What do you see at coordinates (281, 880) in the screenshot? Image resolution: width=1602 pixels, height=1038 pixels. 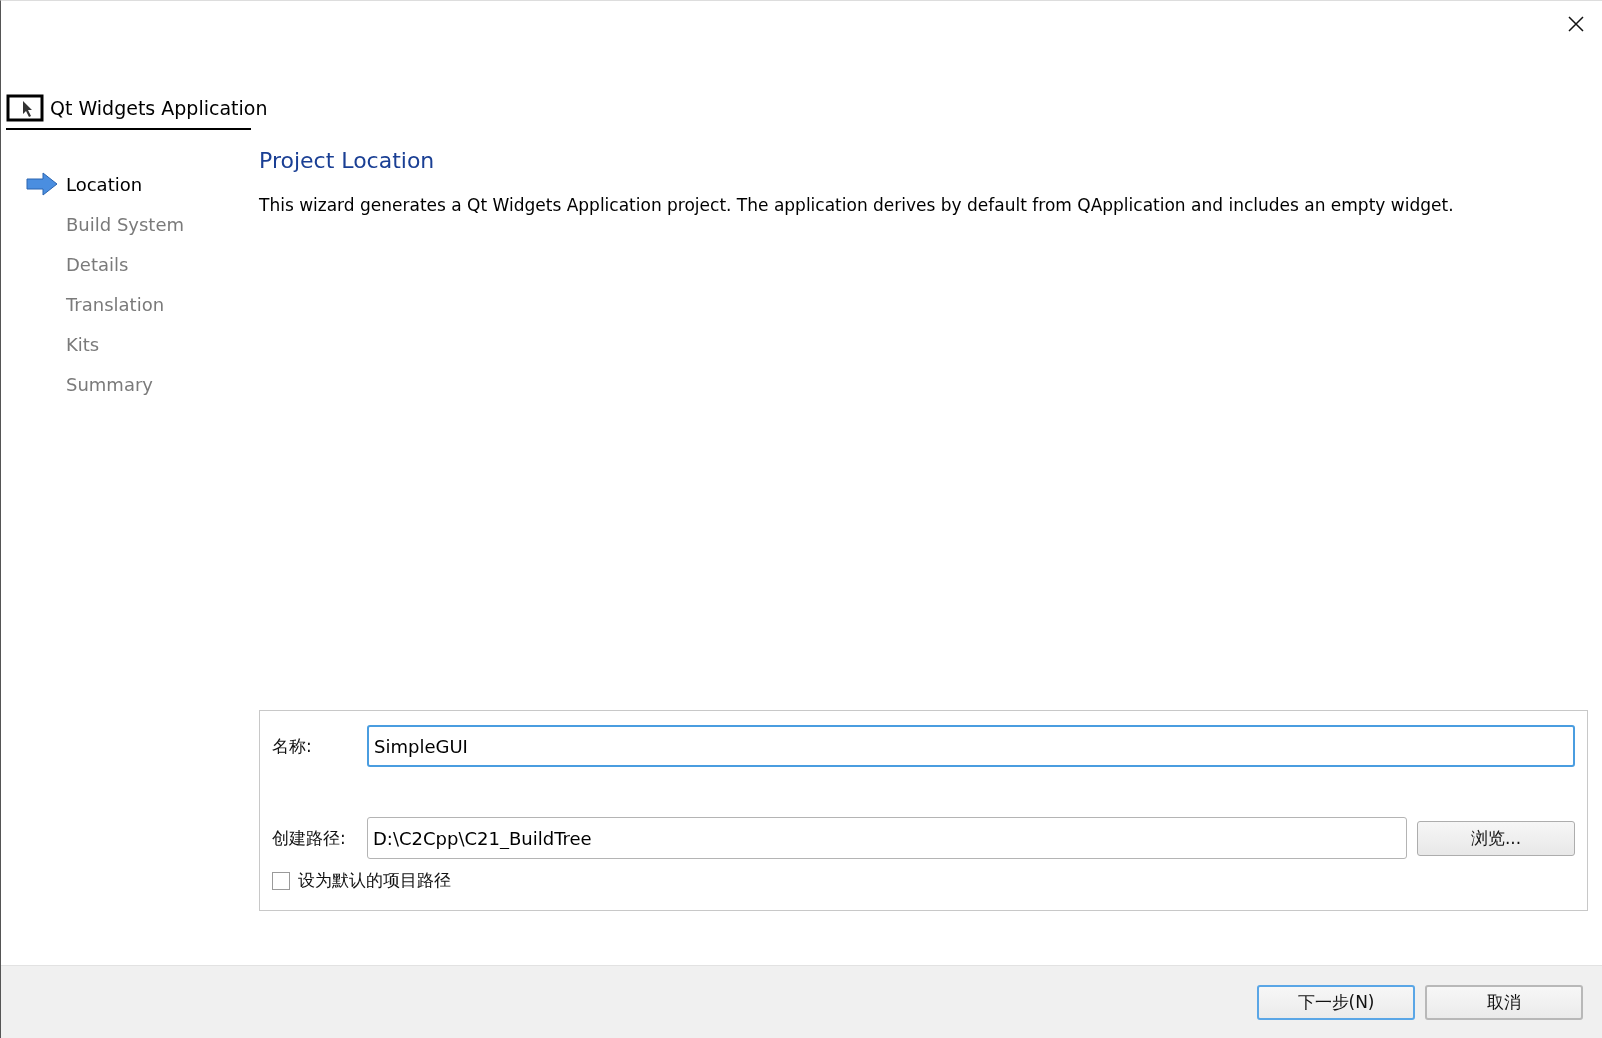 I see `checkbox` at bounding box center [281, 880].